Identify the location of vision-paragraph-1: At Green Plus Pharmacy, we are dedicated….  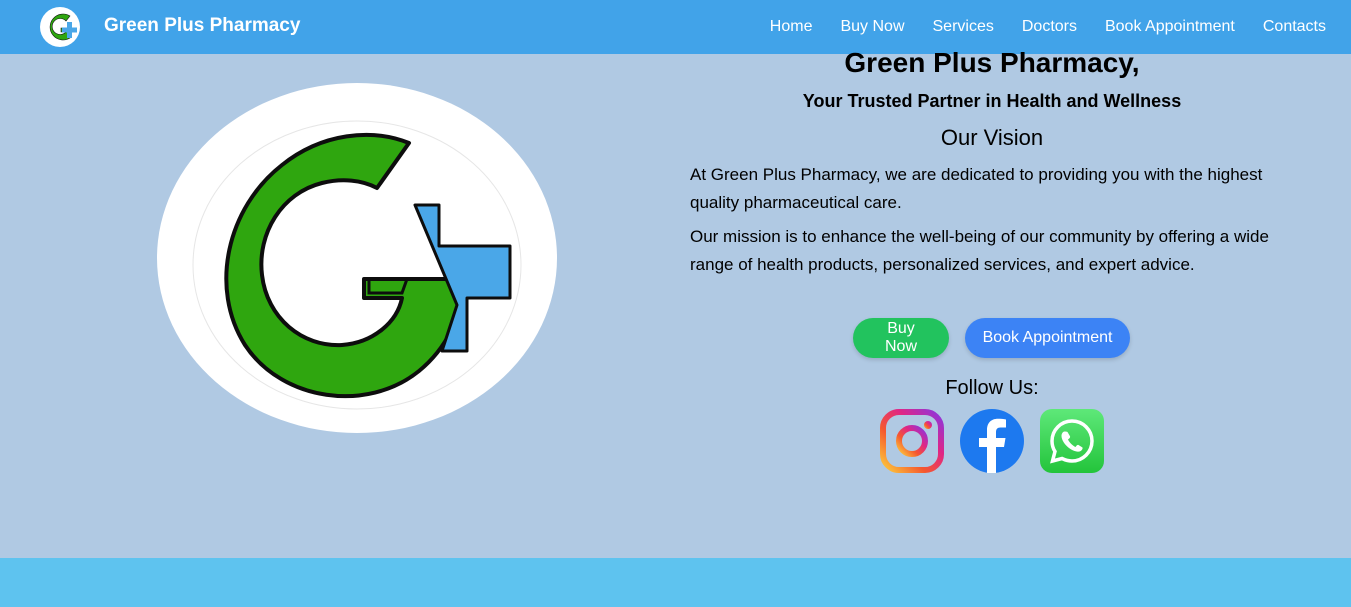
(976, 188).